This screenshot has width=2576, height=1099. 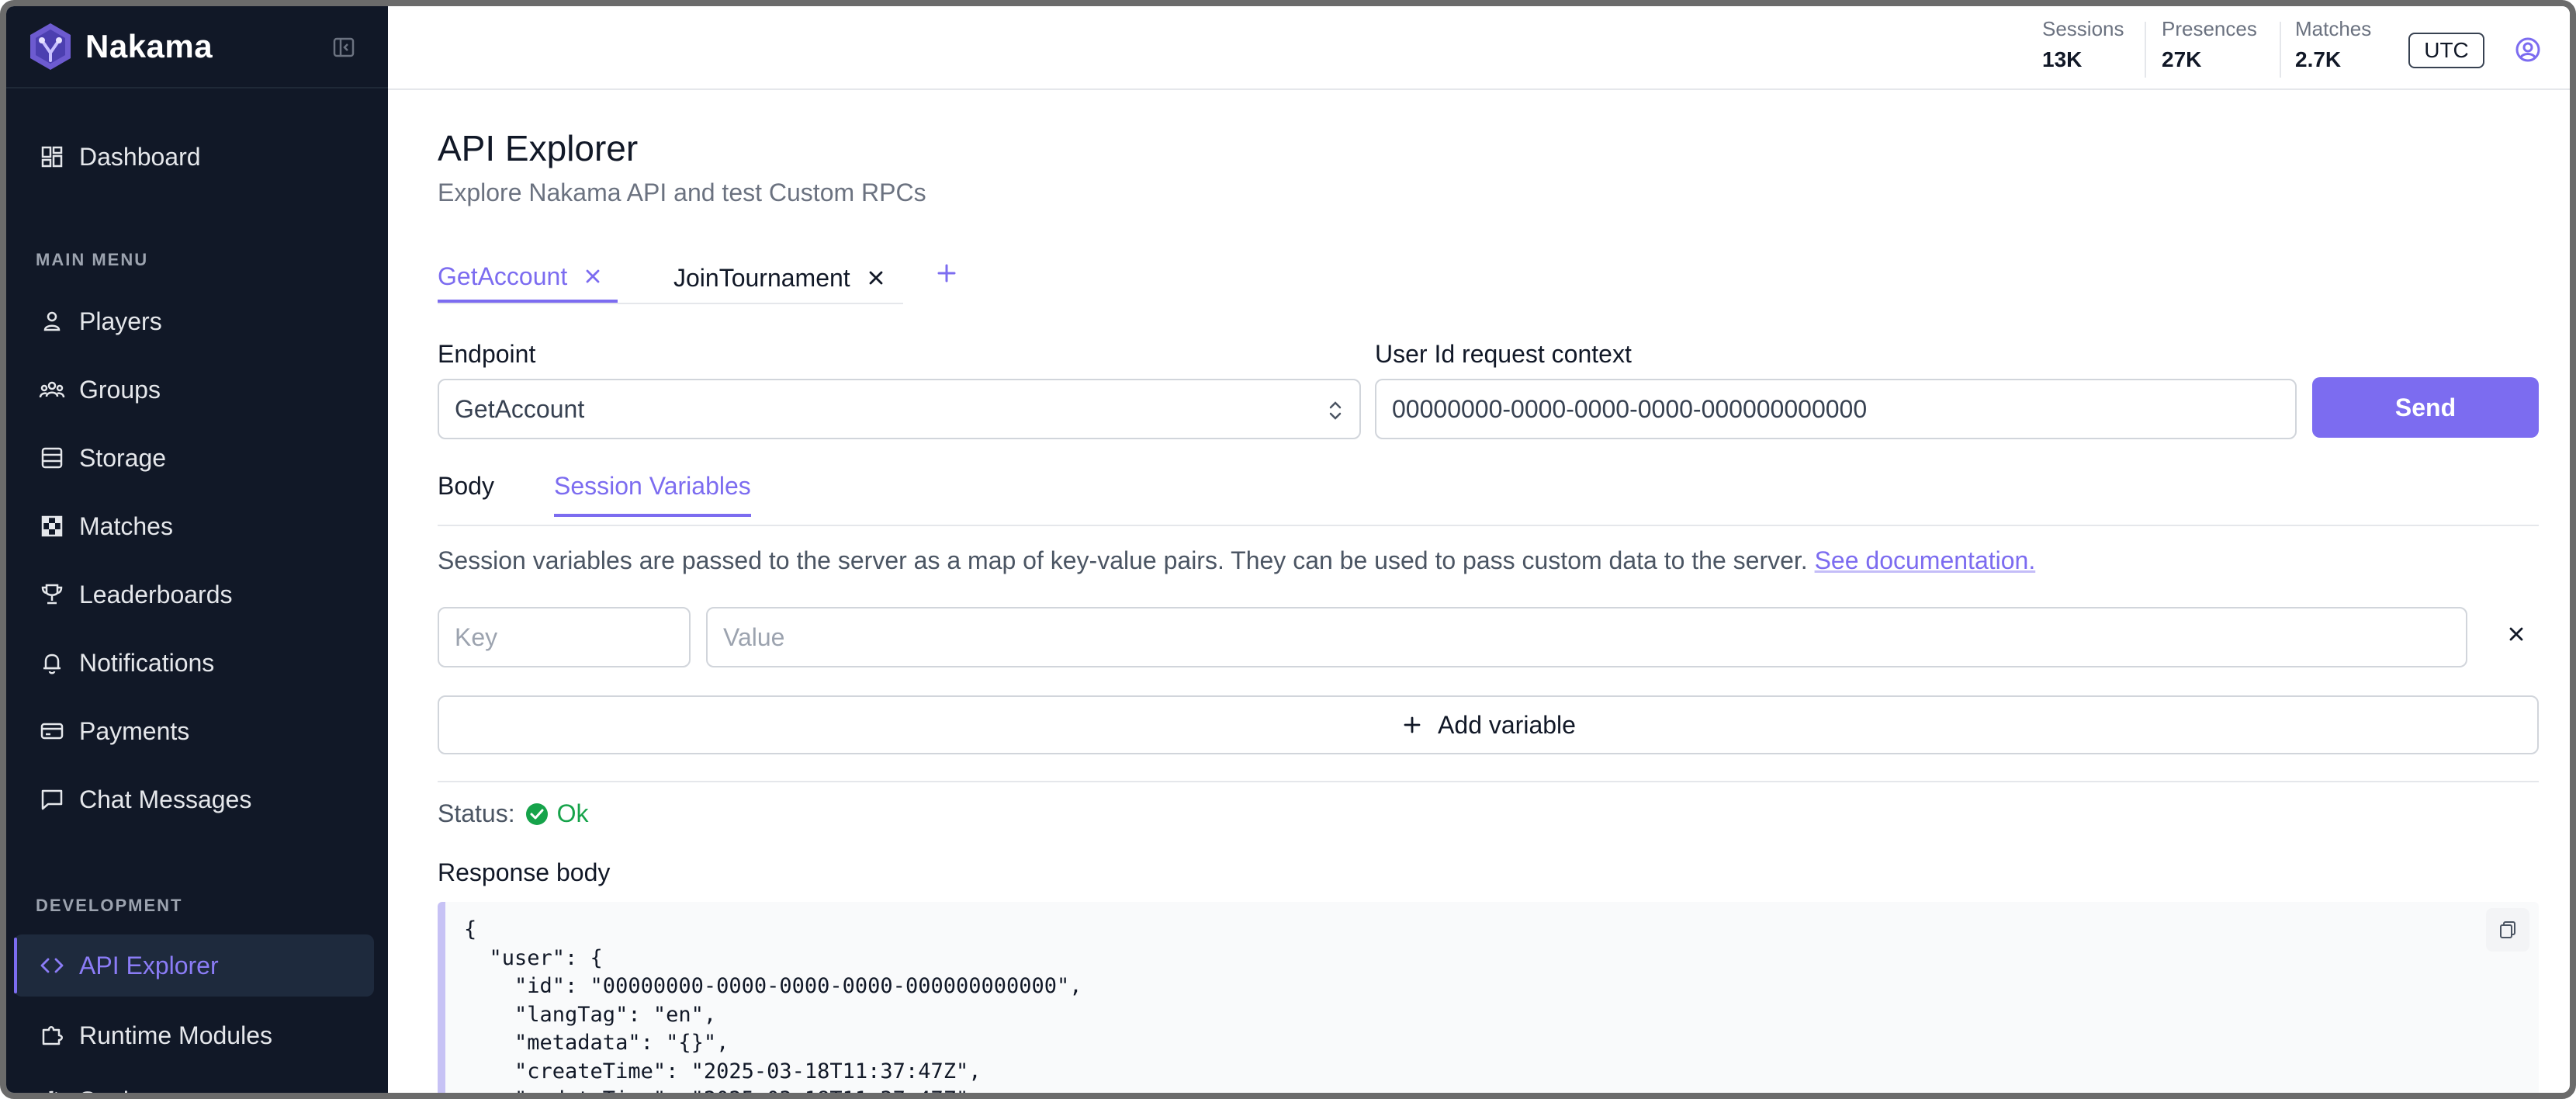 I want to click on sidebar-item-label: Runtime Modules, so click(x=175, y=1035).